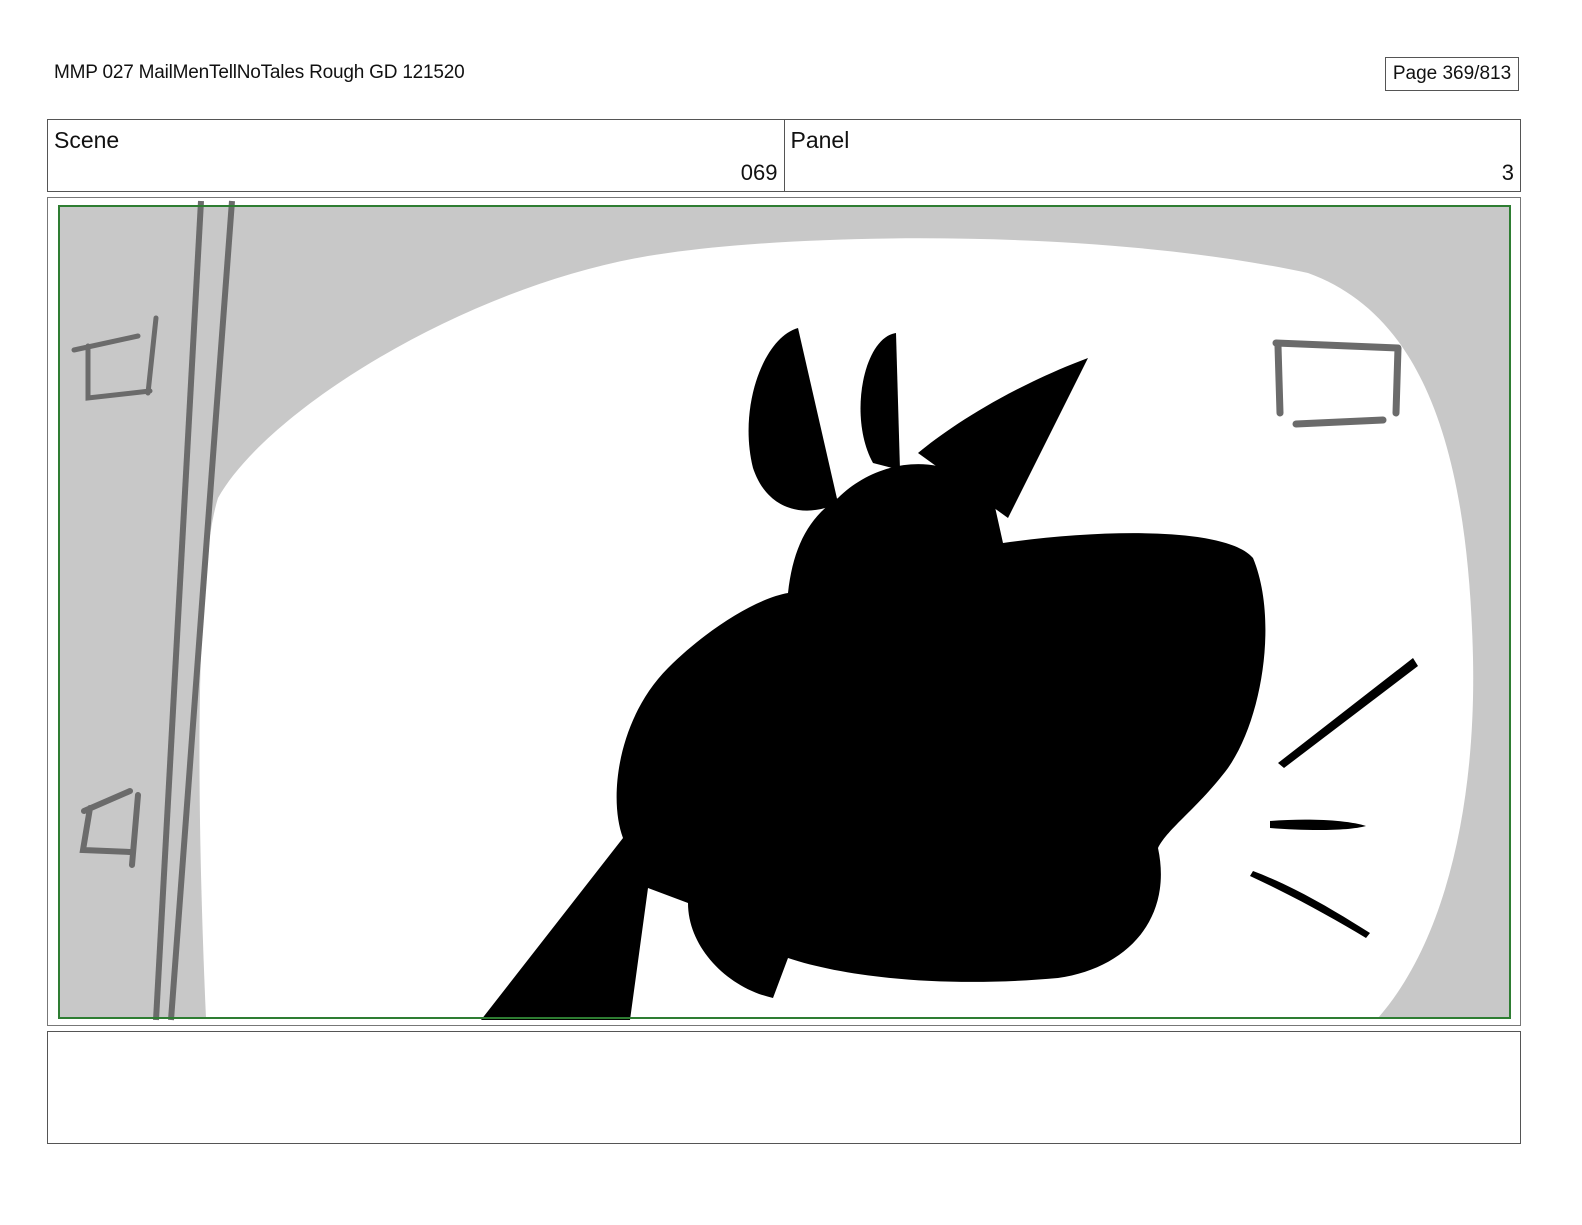 The height and width of the screenshot is (1225, 1582). Describe the element at coordinates (1507, 172) in the screenshot. I see `panel-number: 3` at that location.